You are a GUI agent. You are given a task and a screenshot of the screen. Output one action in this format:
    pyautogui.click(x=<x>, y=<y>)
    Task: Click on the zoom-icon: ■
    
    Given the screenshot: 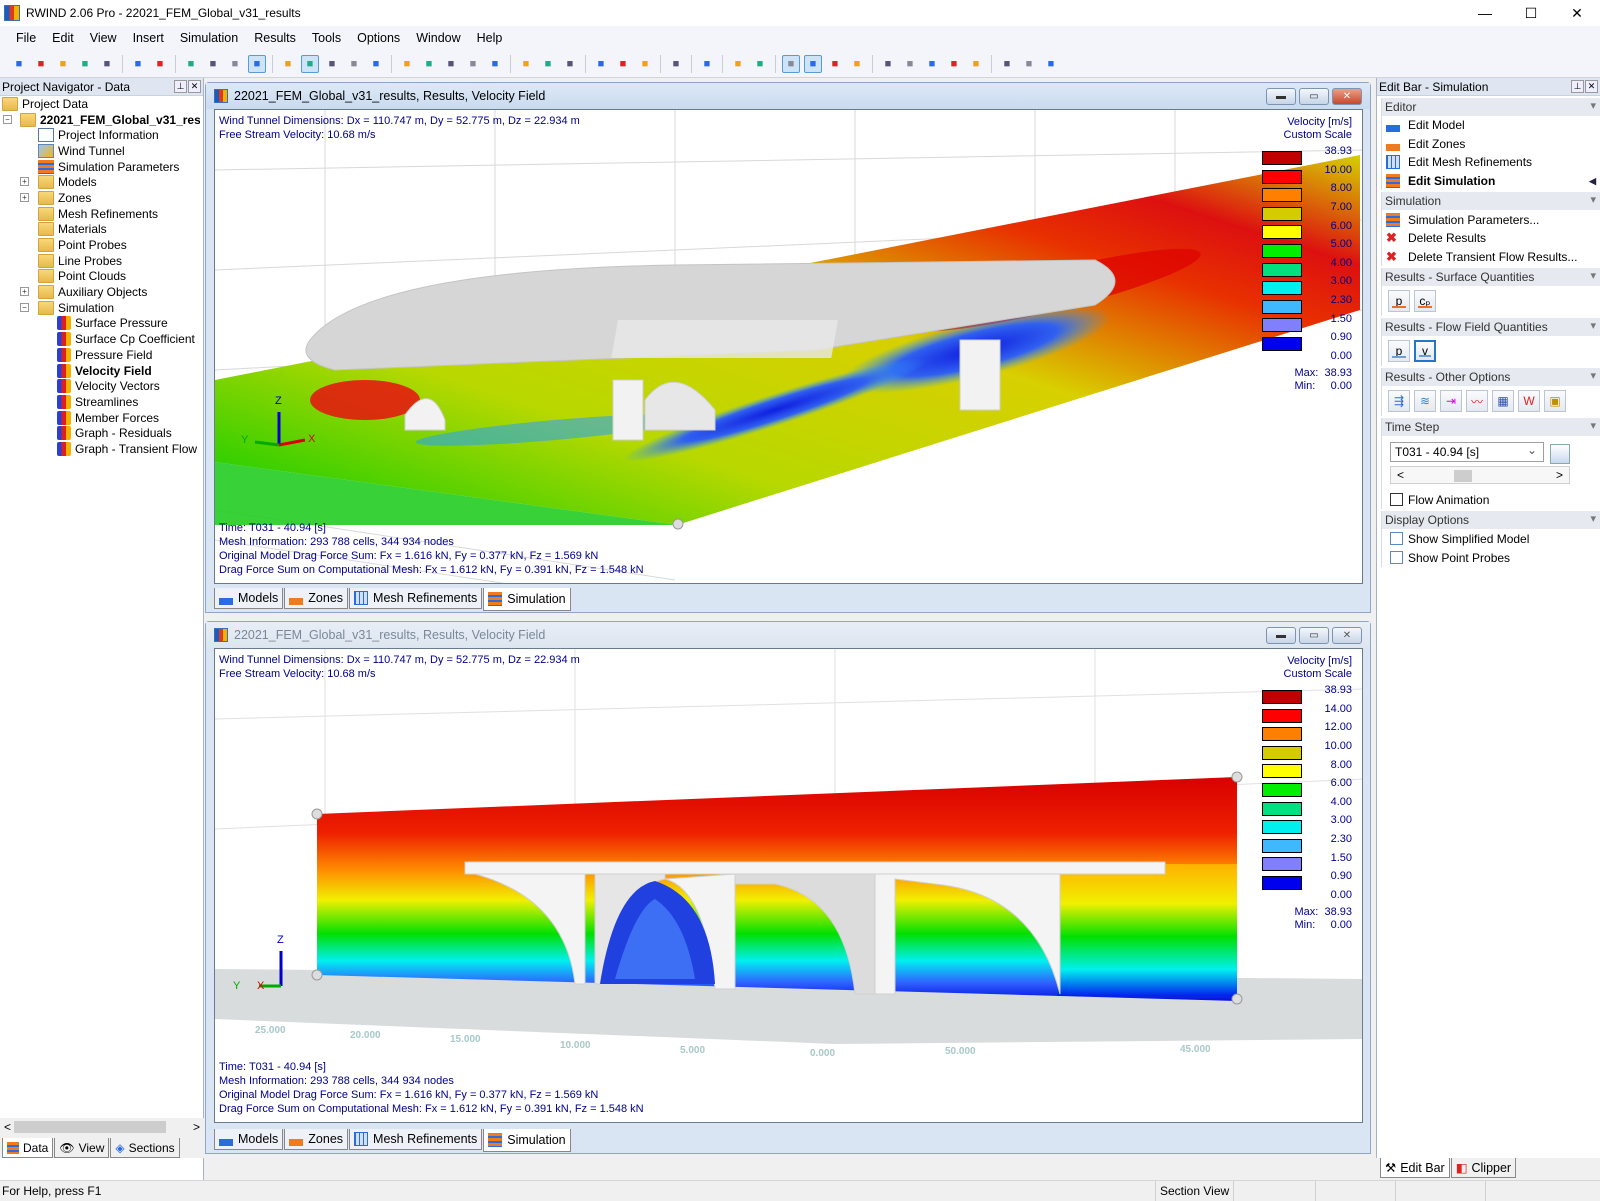 What is the action you would take?
    pyautogui.click(x=473, y=64)
    